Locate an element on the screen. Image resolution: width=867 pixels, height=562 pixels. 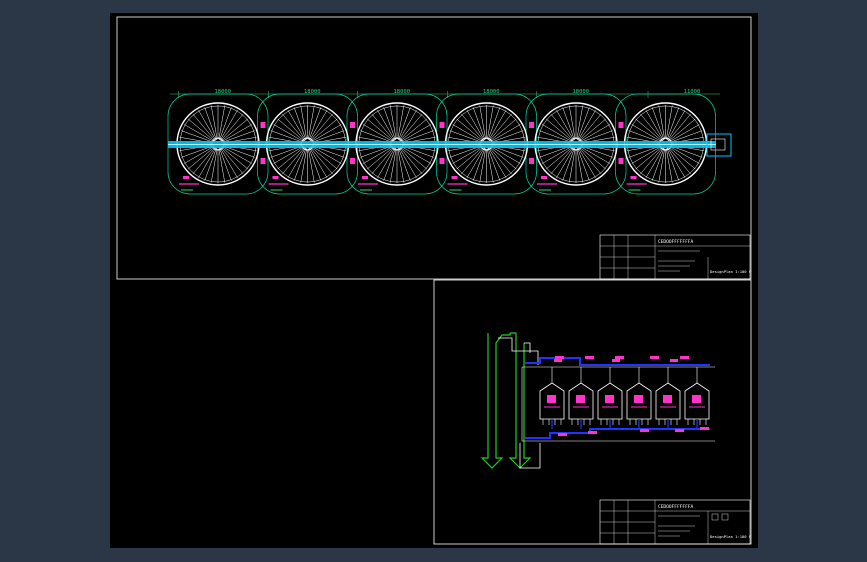
return-loop-left is located at coordinates (495, 401).